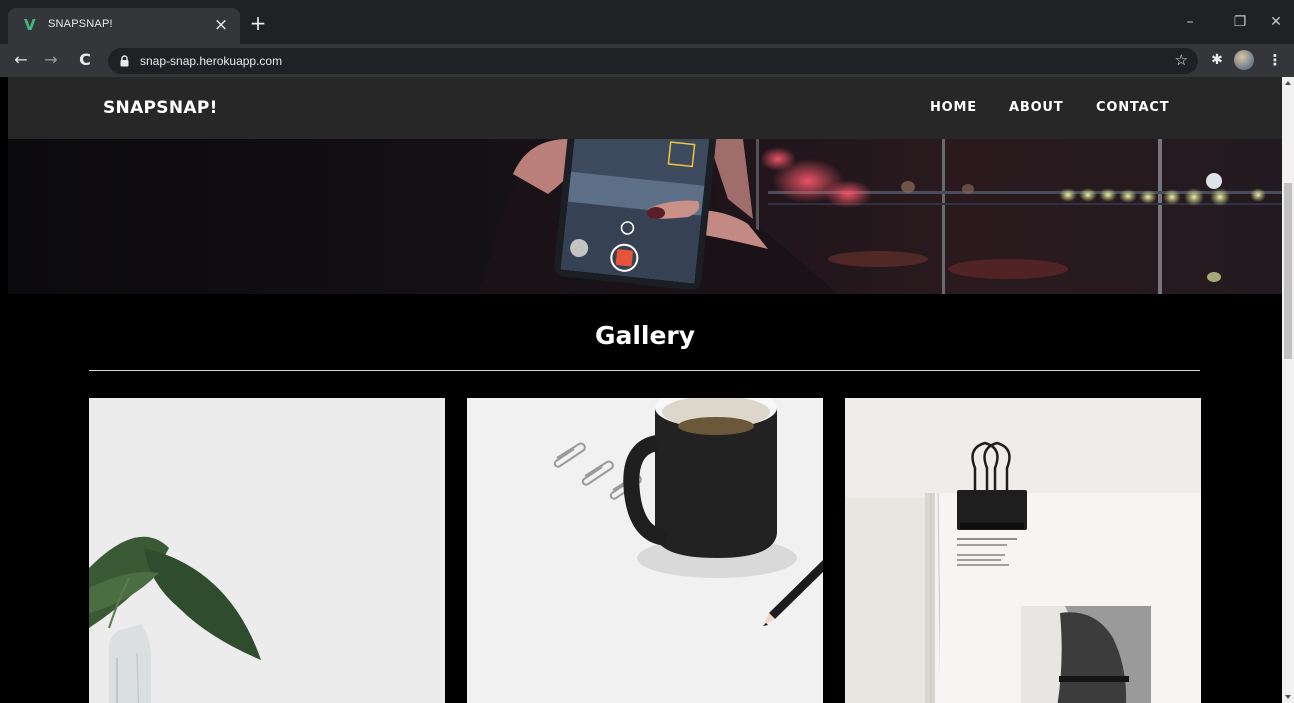  I want to click on gallery-divider, so click(644, 370).